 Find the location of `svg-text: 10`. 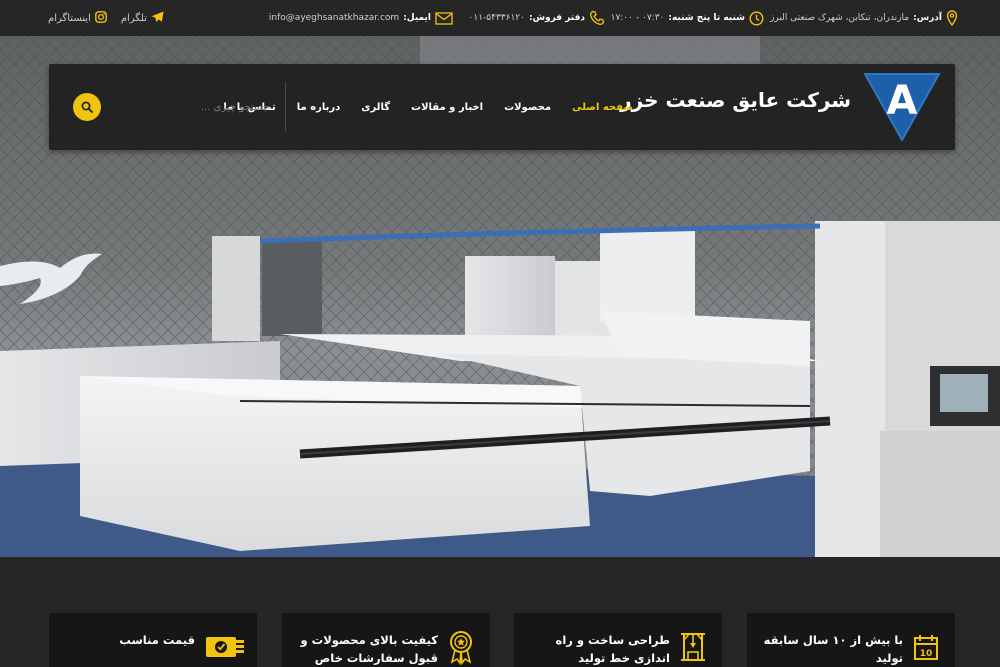

svg-text: 10 is located at coordinates (926, 654).